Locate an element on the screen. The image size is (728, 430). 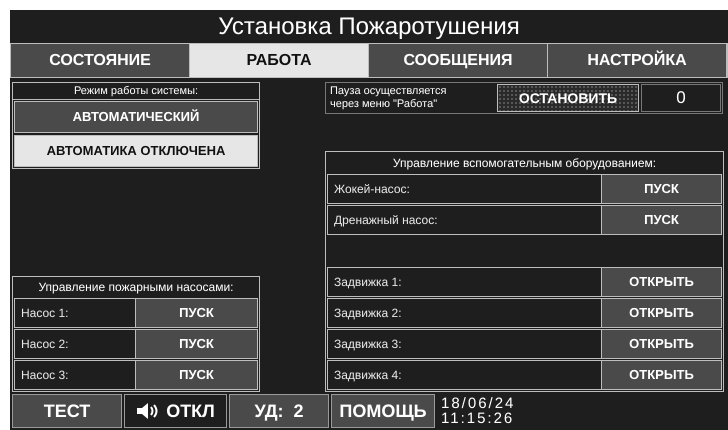
bar-button: ТЕСТ is located at coordinates (67, 411).